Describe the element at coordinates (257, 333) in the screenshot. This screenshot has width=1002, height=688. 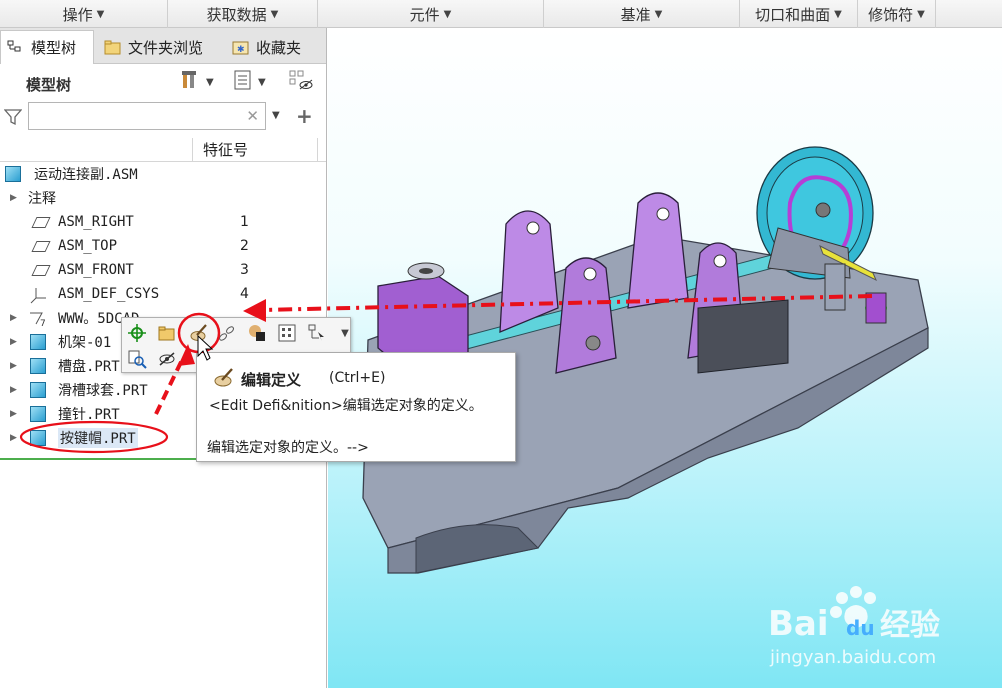
I see `appearance-icon` at that location.